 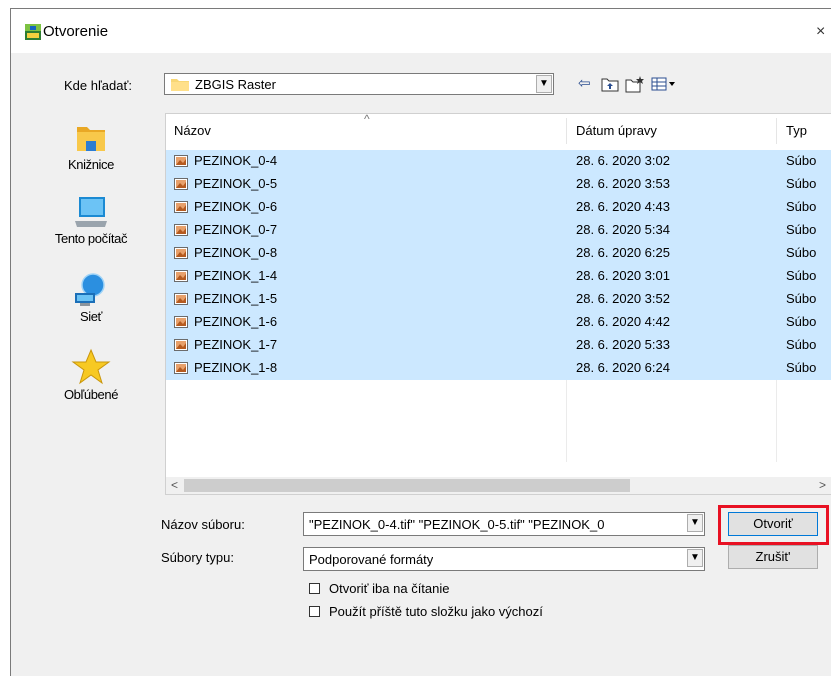 I want to click on column-date: Dátum úpravy, so click(x=616, y=130).